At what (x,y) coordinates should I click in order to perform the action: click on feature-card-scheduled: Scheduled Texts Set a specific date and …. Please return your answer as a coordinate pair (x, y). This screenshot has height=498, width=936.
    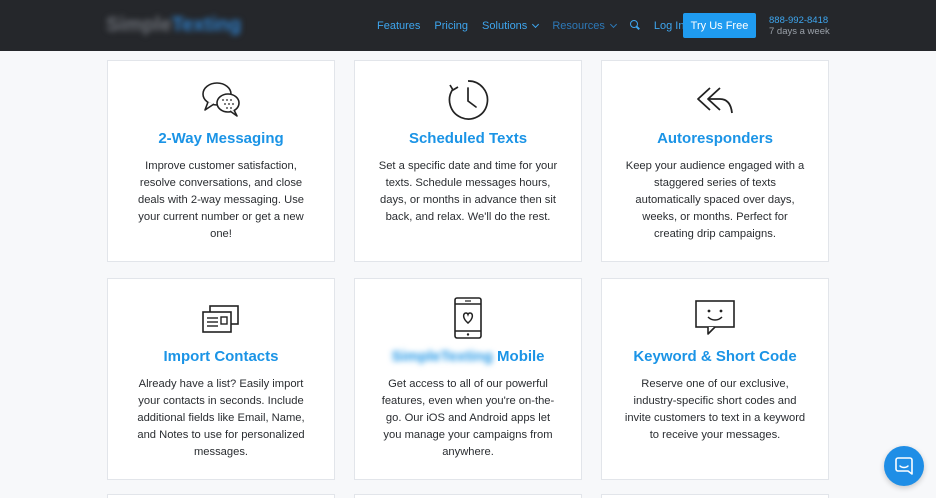
    Looking at the image, I should click on (468, 161).